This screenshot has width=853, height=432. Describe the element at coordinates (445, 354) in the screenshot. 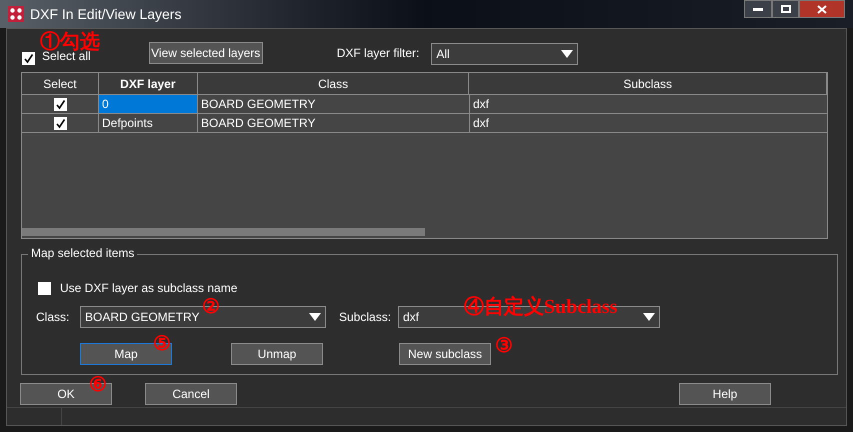

I see `push-button: New subclass` at that location.